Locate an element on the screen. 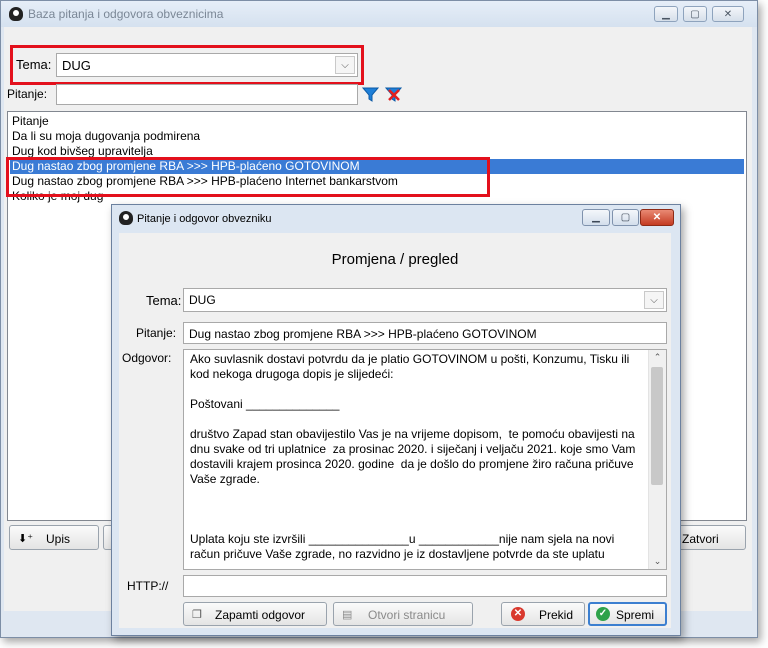 This screenshot has width=768, height=648. otvori-label: Otvori stranicu is located at coordinates (407, 615).